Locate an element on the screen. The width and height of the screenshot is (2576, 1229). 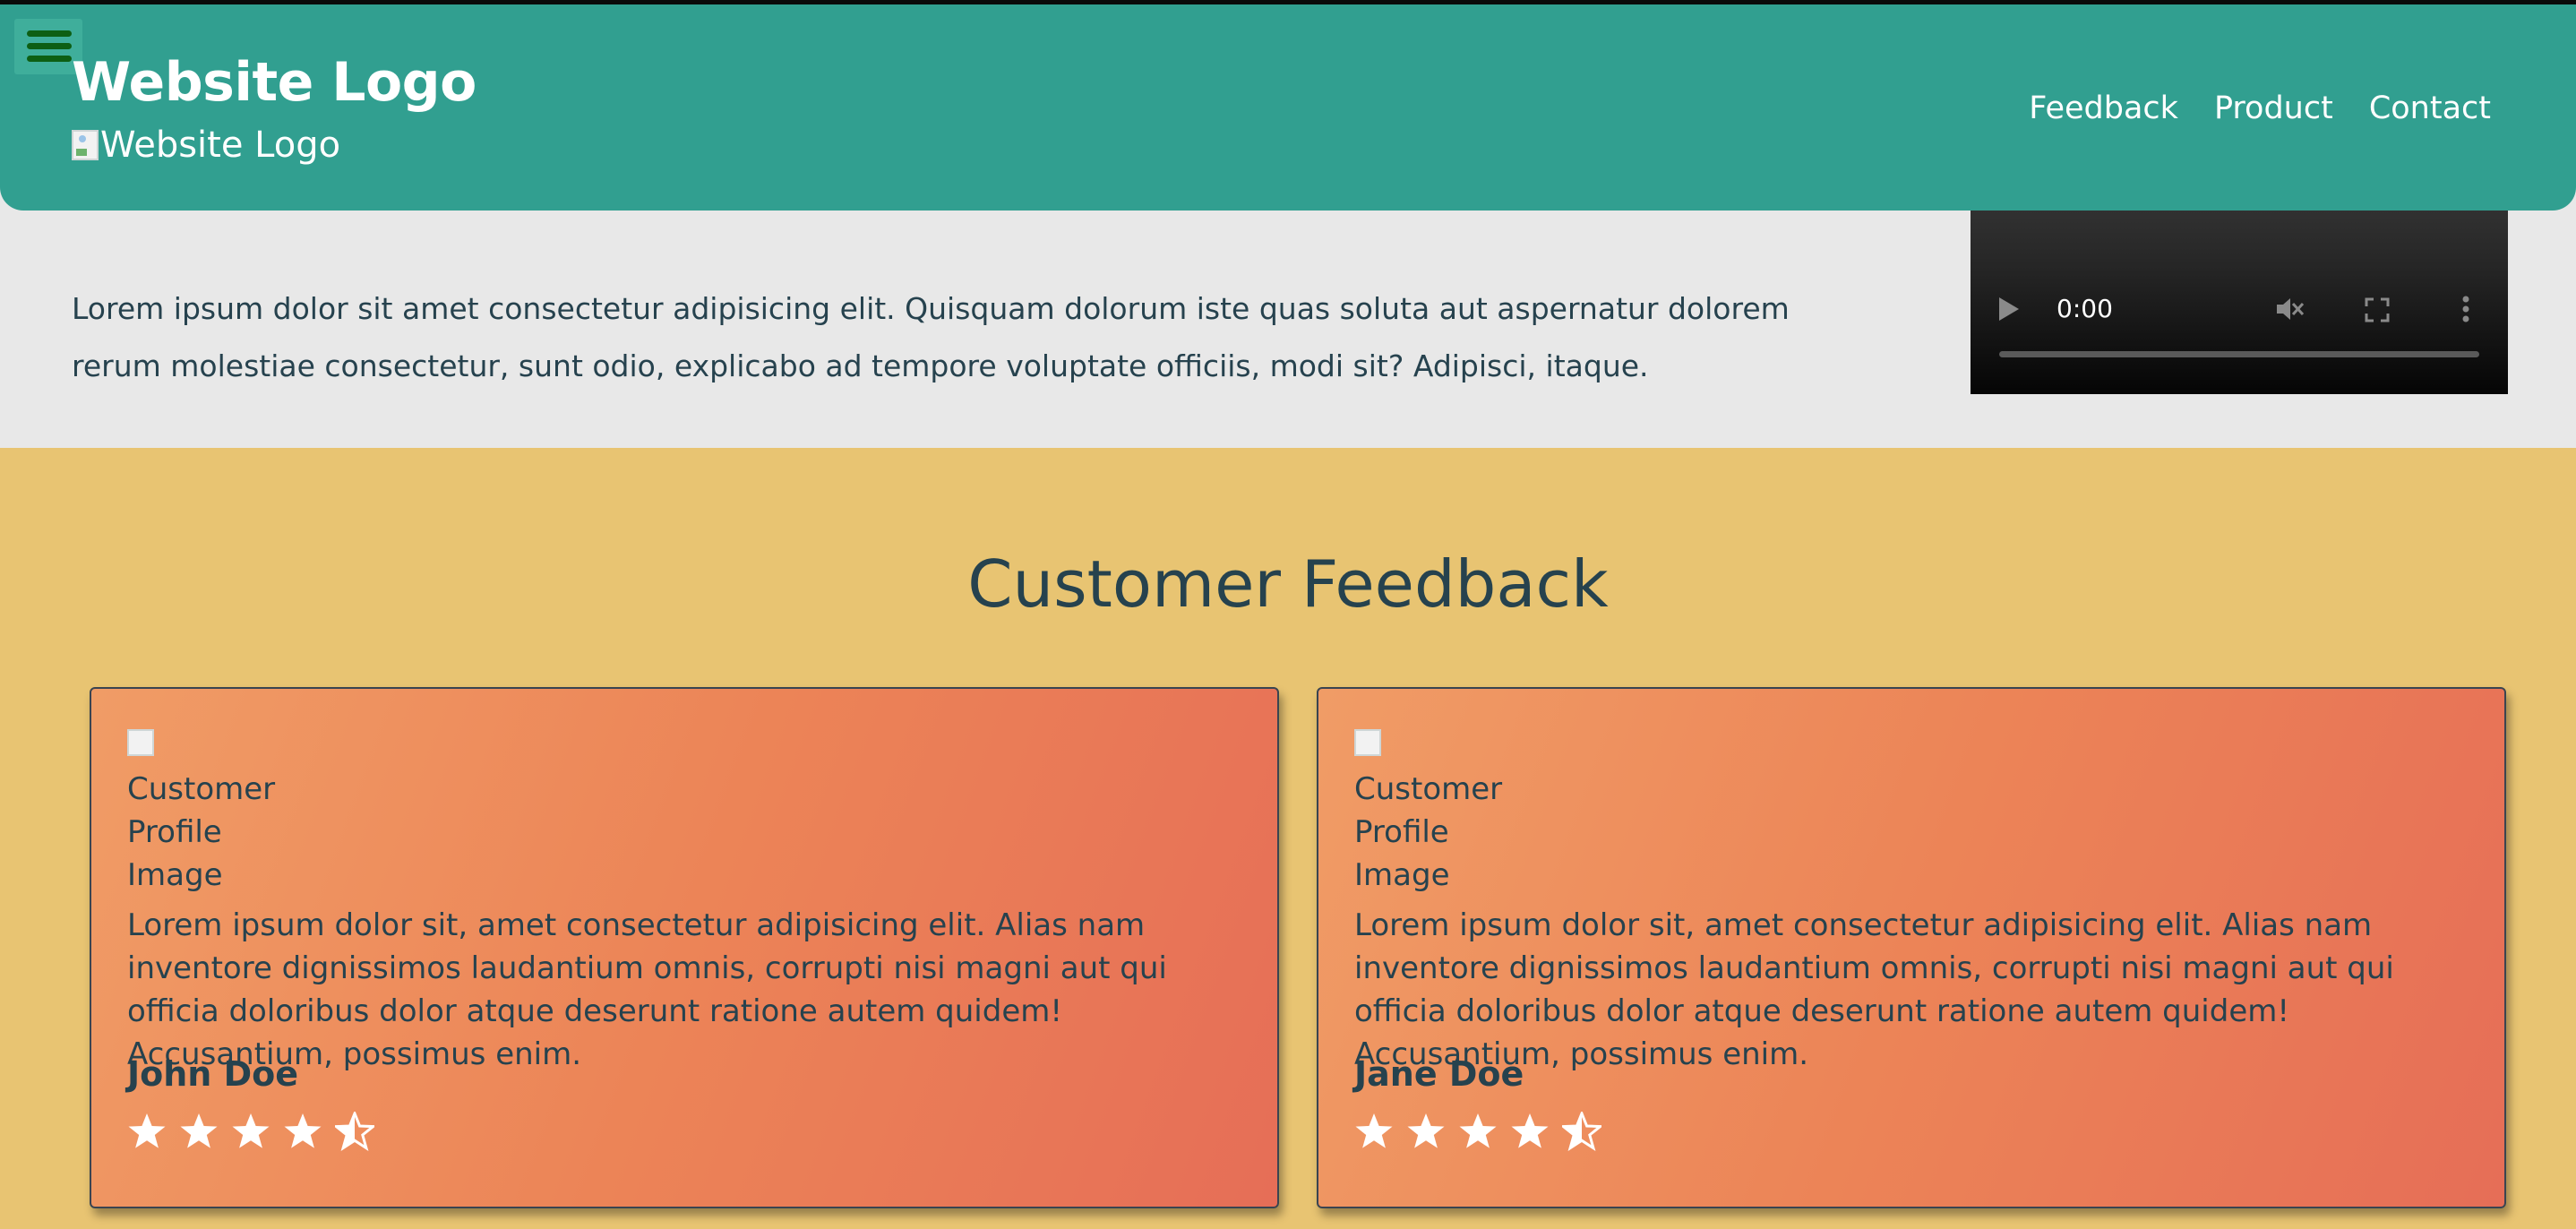
nav-feedback: Feedback is located at coordinates (2103, 108).